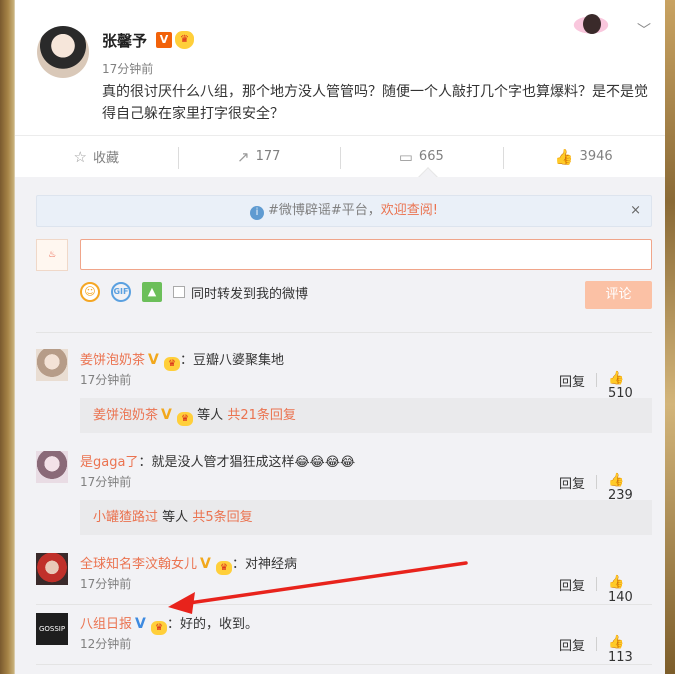  I want to click on rumor-notice-banner: i #微博辟谣#平台，欢迎查阅! ×, so click(344, 211).